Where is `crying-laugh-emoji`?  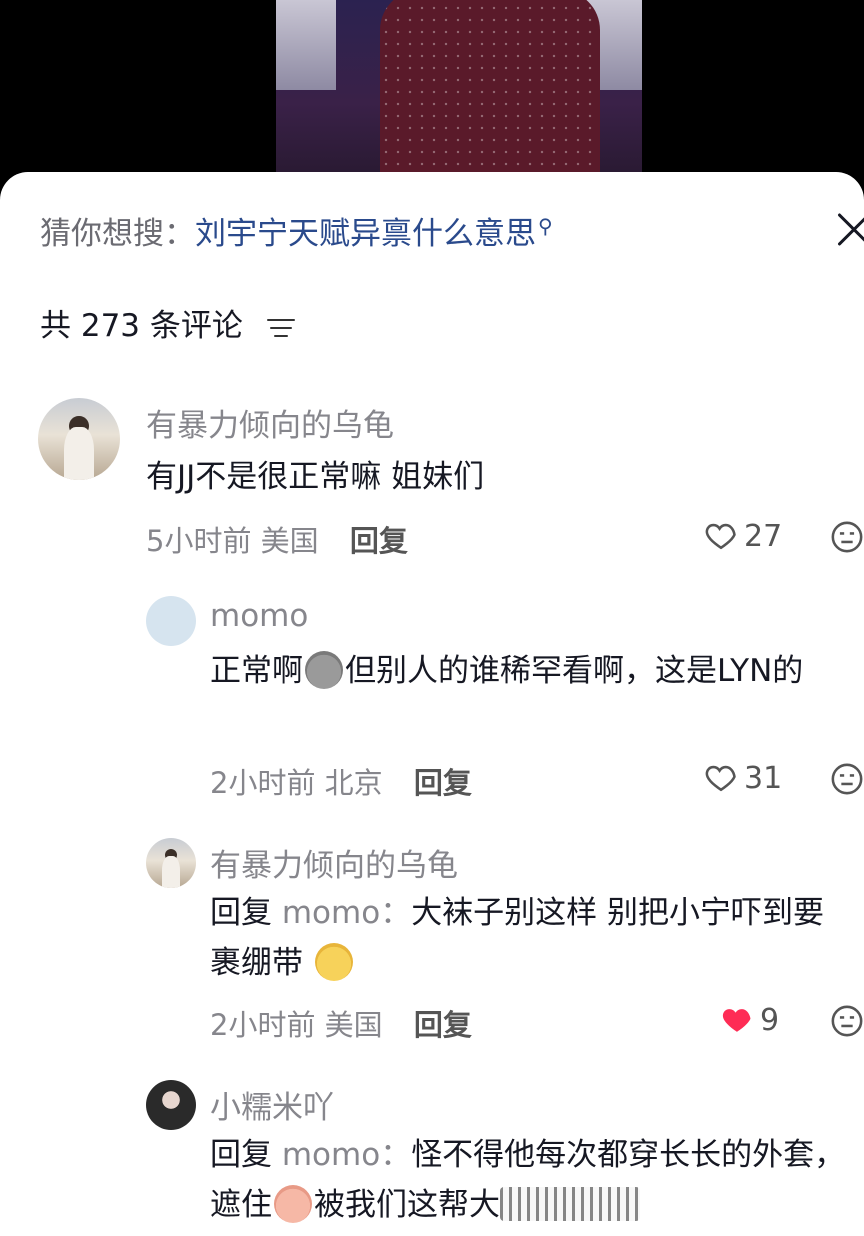
crying-laugh-emoji is located at coordinates (293, 1204).